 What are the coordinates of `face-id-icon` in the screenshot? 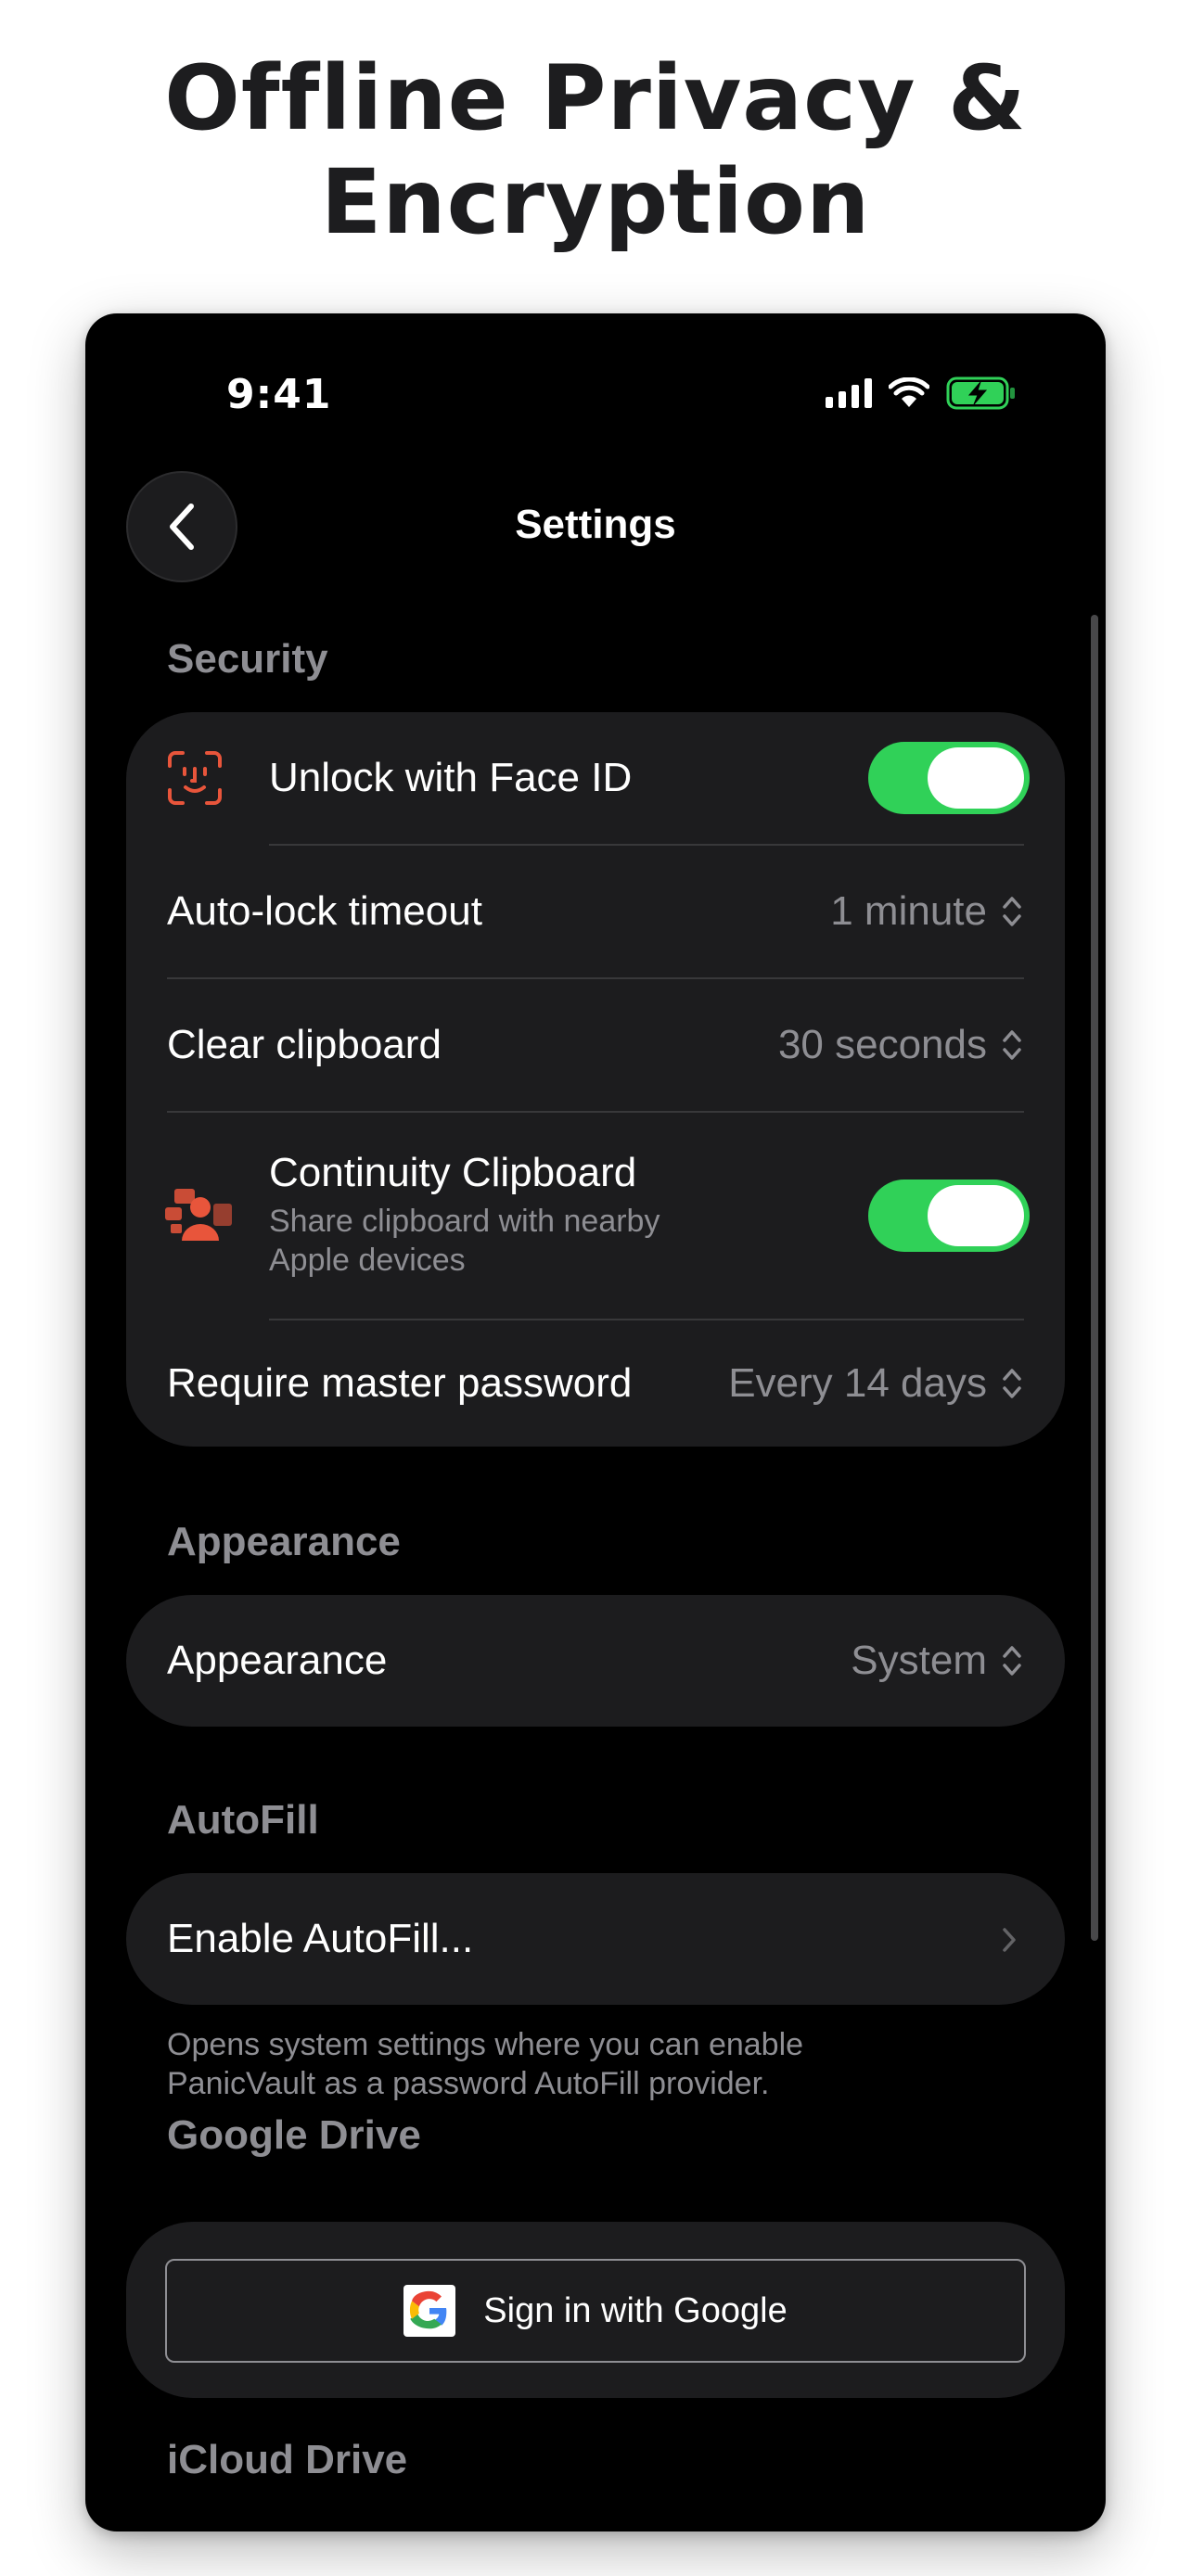 It's located at (195, 778).